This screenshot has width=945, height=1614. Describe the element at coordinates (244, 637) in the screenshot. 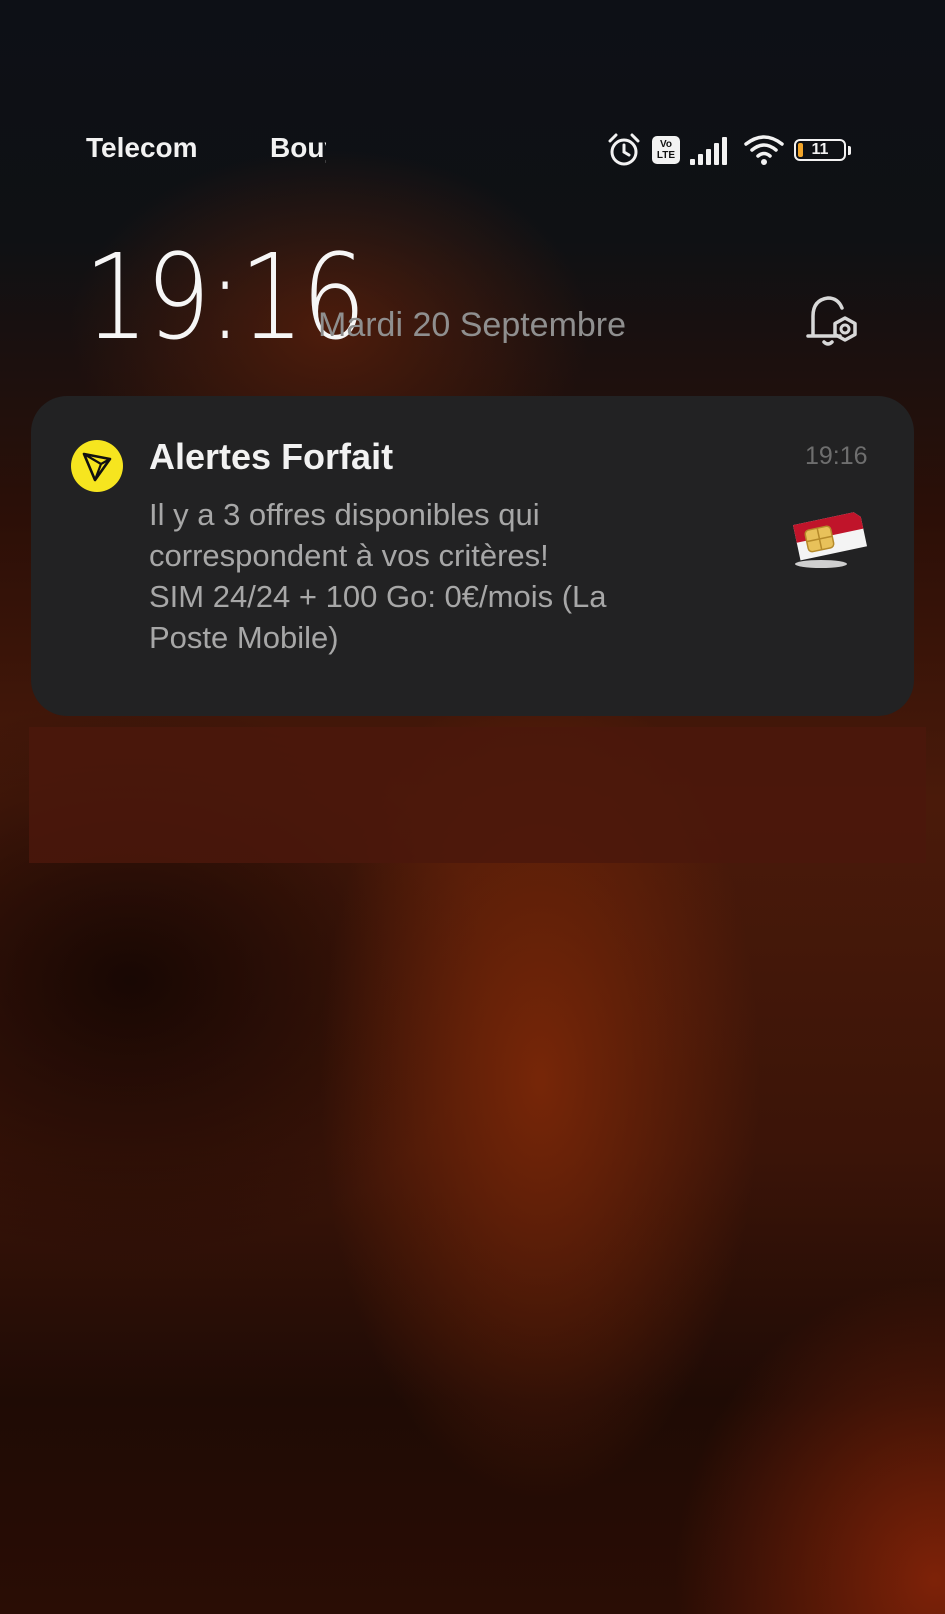

I see `notification-body-line: Poste Mobile)` at that location.